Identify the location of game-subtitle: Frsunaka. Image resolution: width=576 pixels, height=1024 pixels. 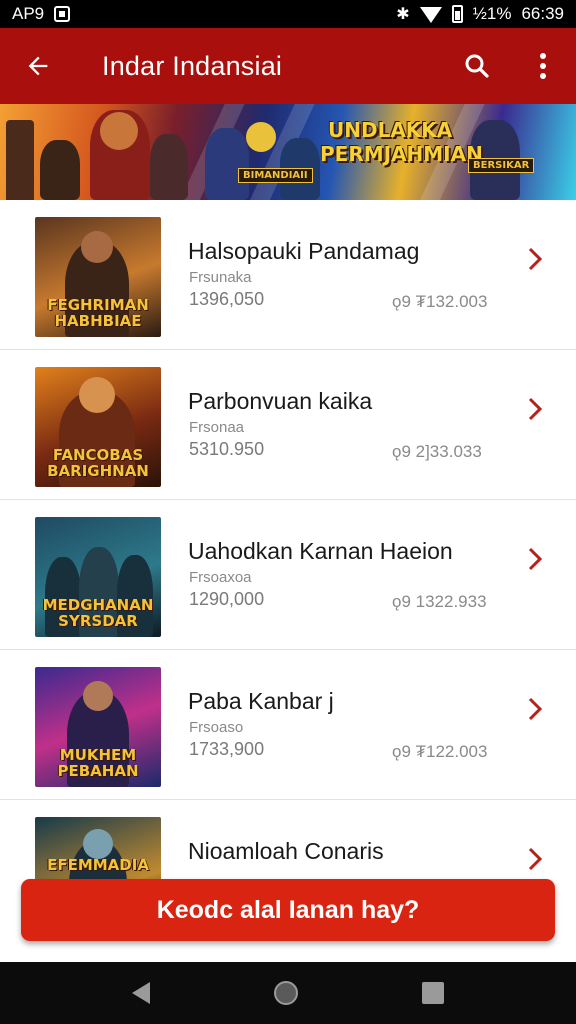
(220, 277).